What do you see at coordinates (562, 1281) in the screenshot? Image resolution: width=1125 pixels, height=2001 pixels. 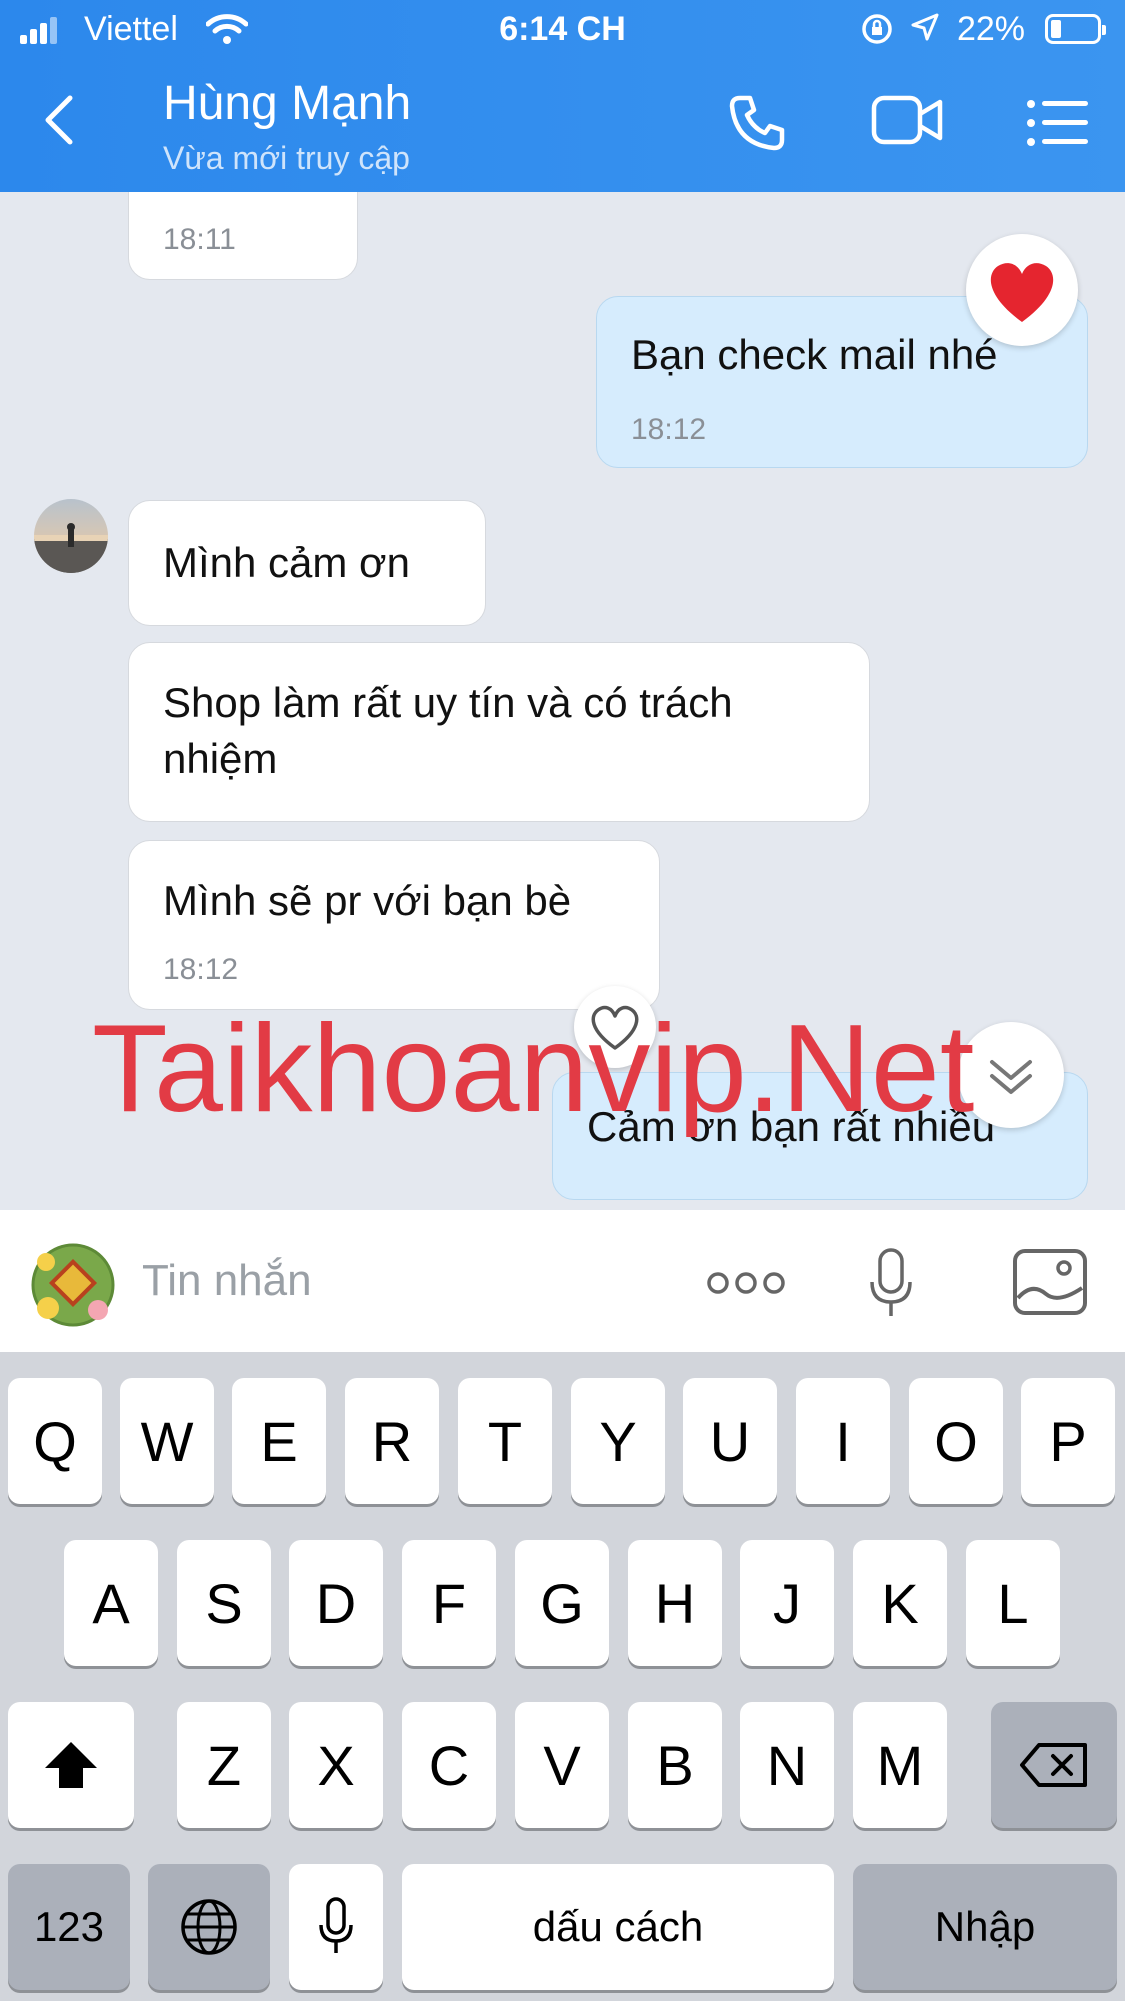 I see `message-input-bar: Tin nhắn` at bounding box center [562, 1281].